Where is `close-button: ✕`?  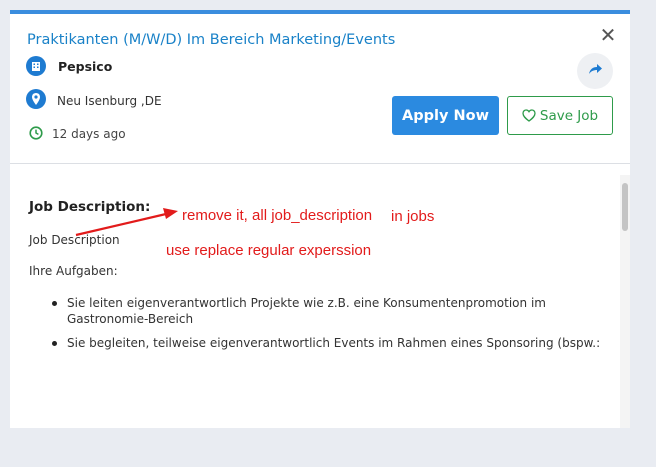
close-button: ✕ is located at coordinates (608, 35).